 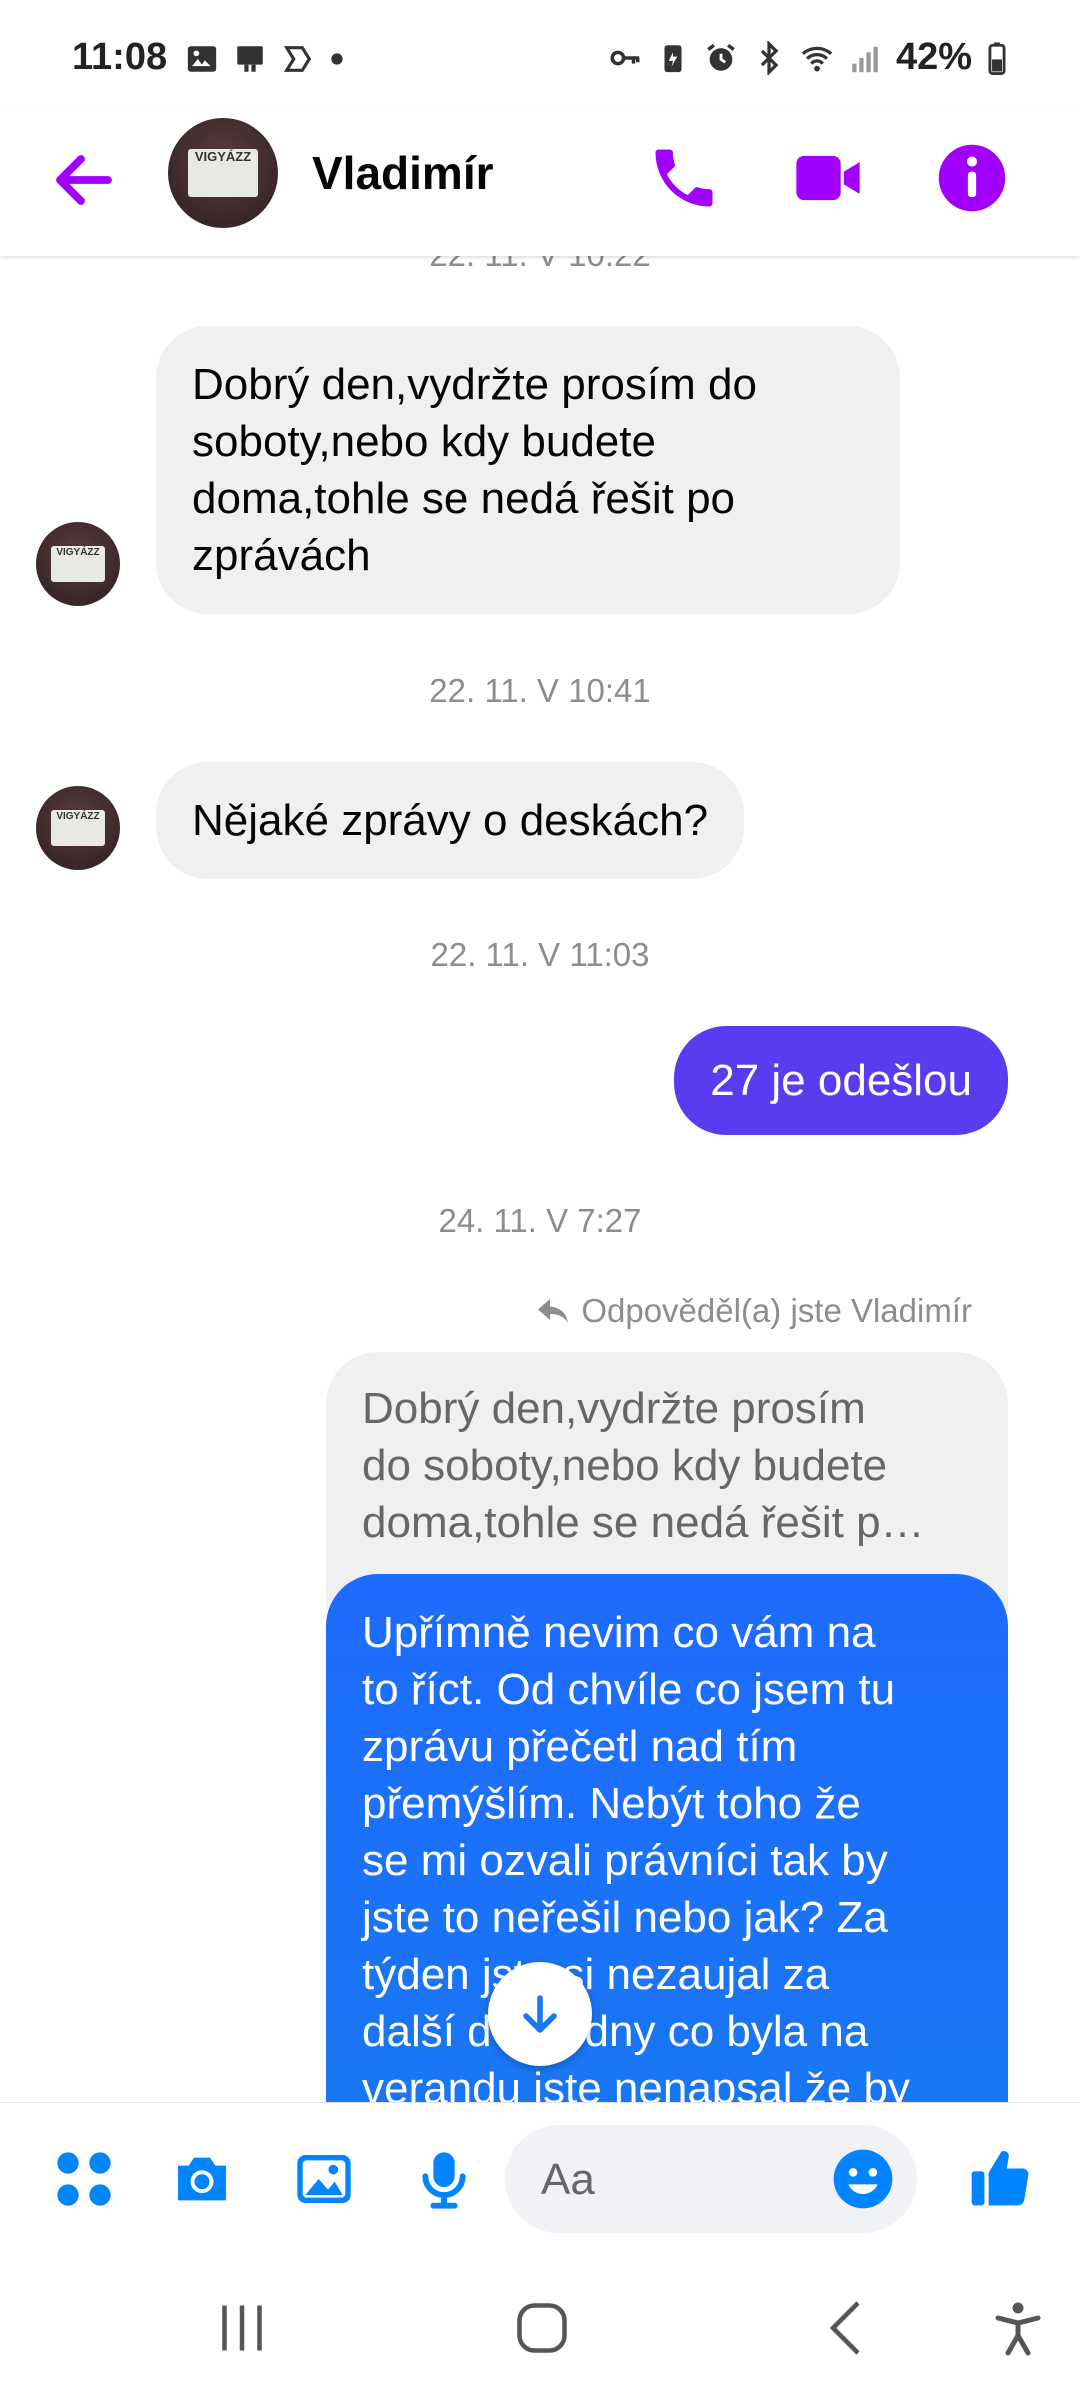 What do you see at coordinates (636, 2083) in the screenshot?
I see `message-line: verandu jste nenapsal že by` at bounding box center [636, 2083].